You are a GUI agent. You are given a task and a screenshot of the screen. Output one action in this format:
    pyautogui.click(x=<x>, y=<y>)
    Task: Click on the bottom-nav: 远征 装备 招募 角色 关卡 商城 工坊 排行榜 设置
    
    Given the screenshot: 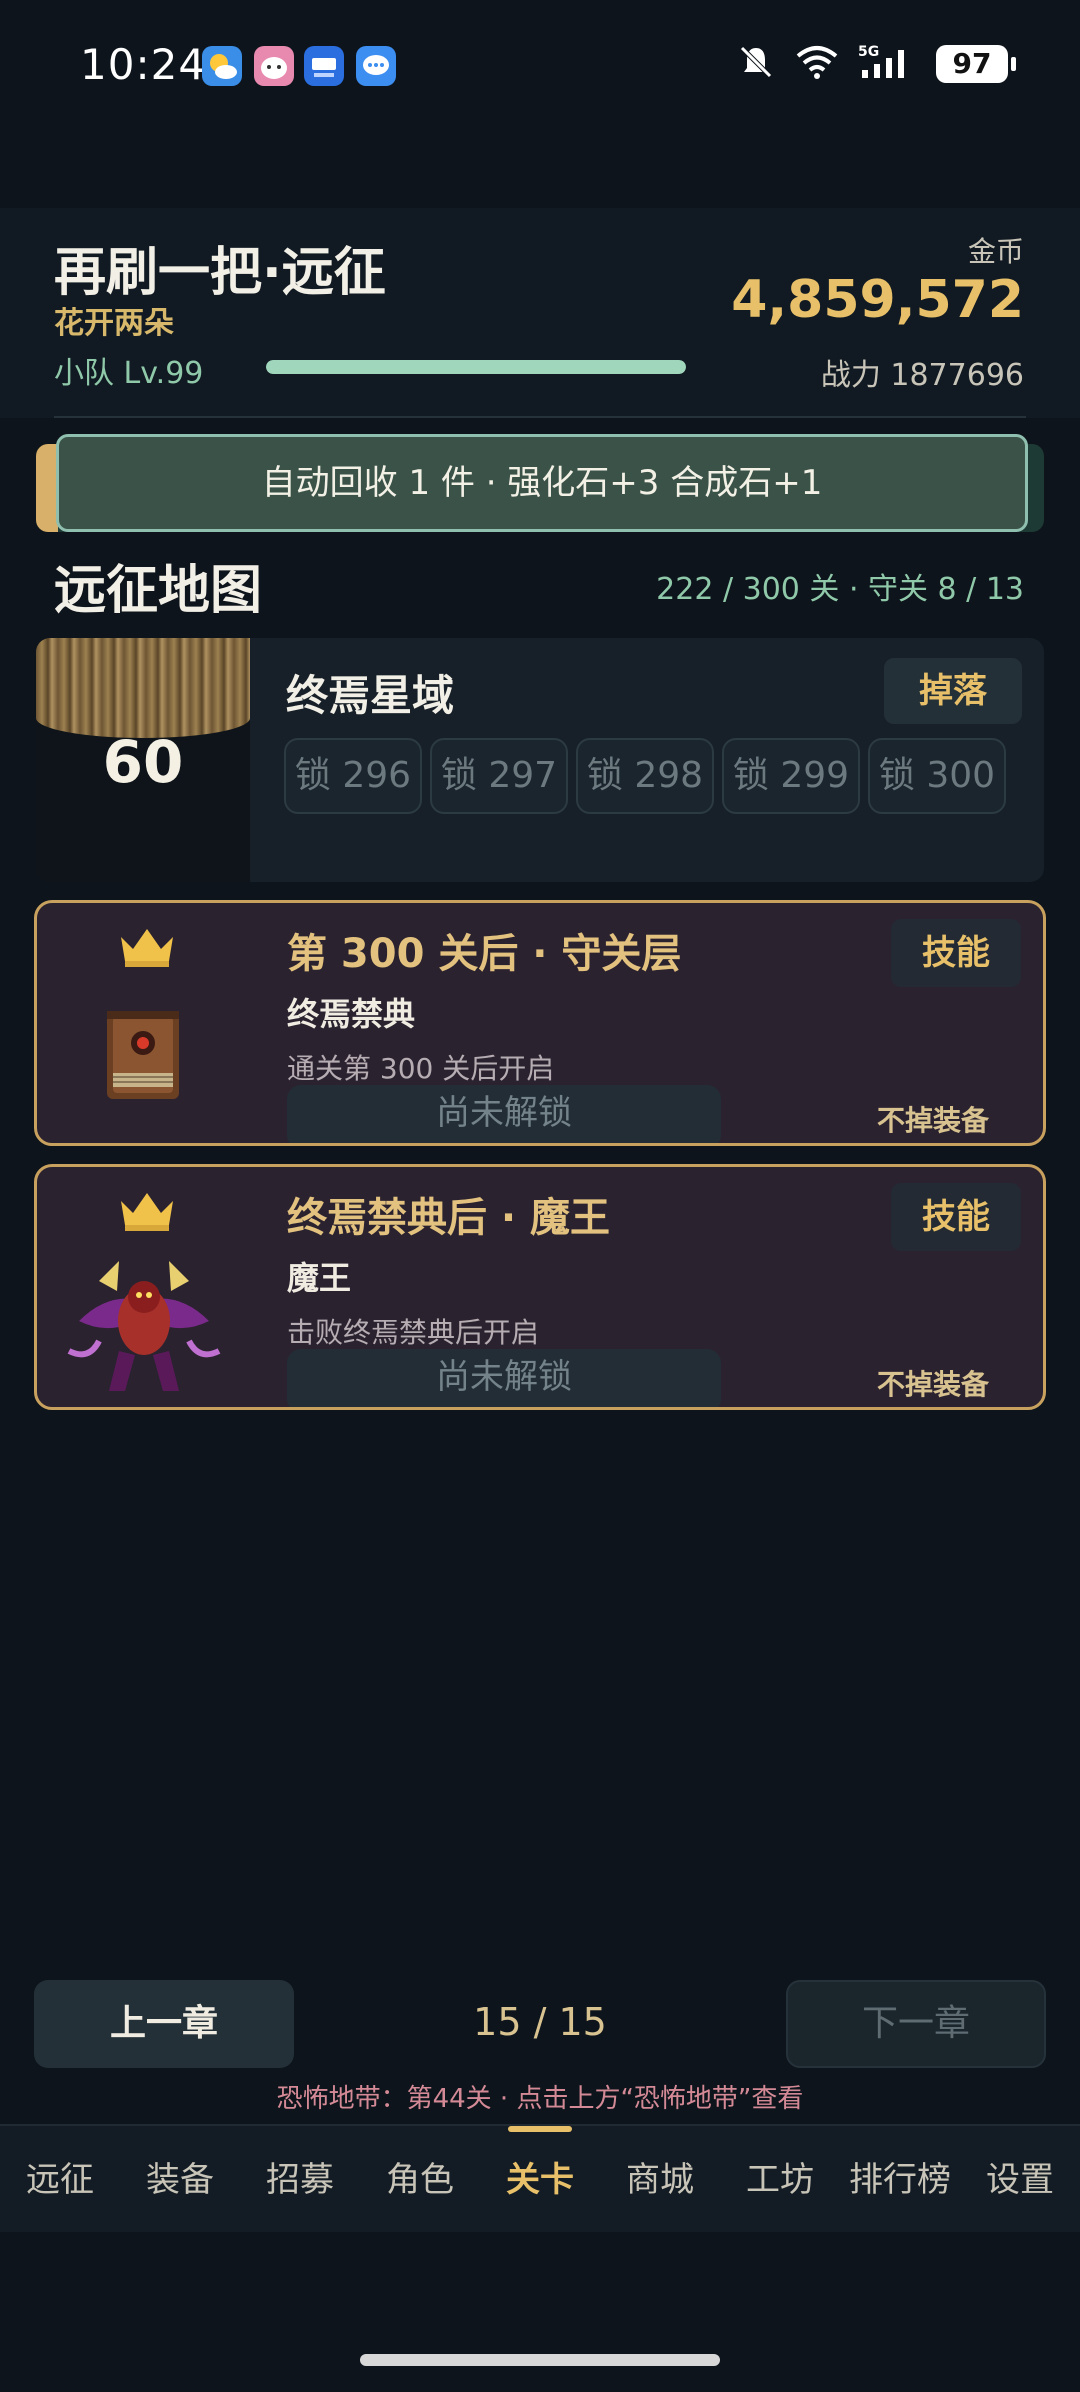 What is the action you would take?
    pyautogui.click(x=540, y=2178)
    